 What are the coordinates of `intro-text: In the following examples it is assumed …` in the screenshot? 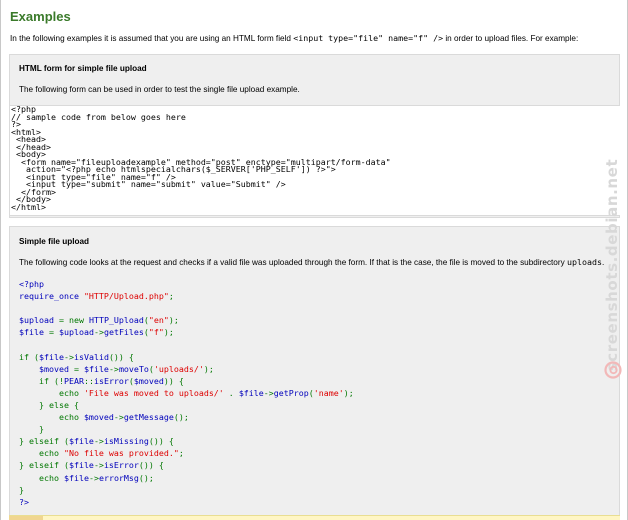 It's located at (294, 38).